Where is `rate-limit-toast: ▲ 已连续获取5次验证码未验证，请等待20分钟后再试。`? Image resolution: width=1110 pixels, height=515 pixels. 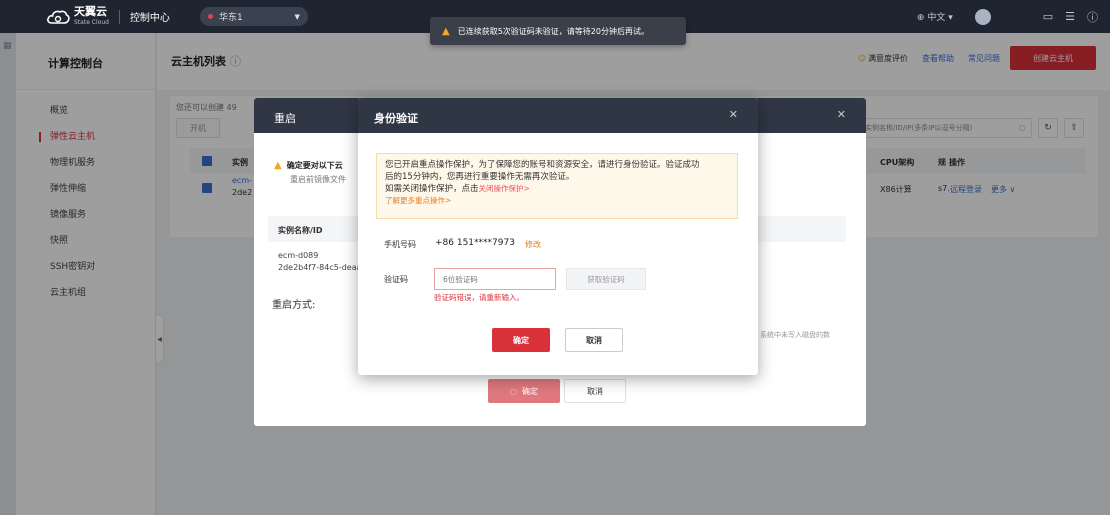
rate-limit-toast: ▲ 已连续获取5次验证码未验证，请等待20分钟后再试。 is located at coordinates (558, 31).